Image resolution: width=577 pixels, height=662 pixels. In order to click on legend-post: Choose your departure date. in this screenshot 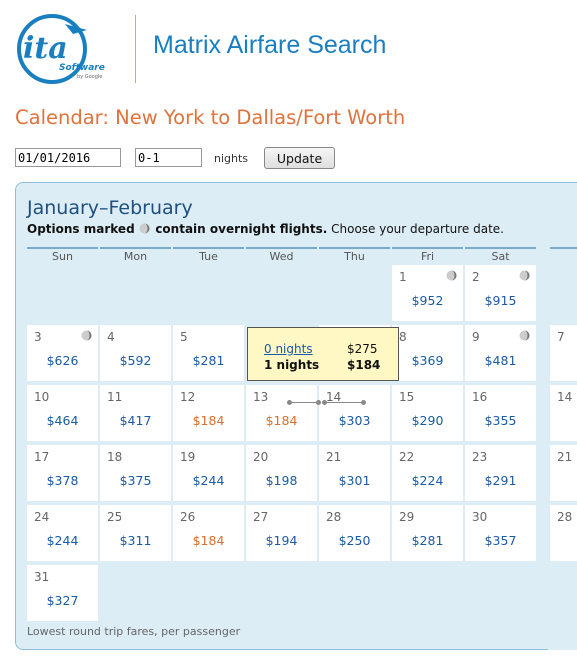, I will do `click(417, 229)`.